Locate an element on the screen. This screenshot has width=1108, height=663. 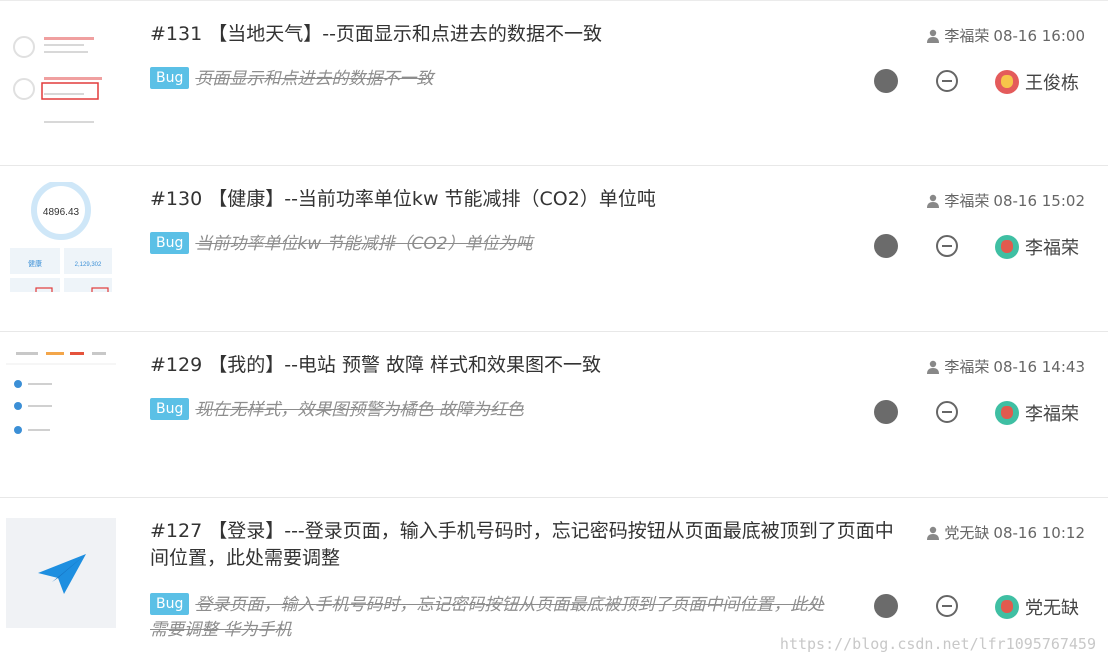
issue-title: #129 【我的】--电站 预警 故障 样式和效果图不一致 is located at coordinates (530, 365).